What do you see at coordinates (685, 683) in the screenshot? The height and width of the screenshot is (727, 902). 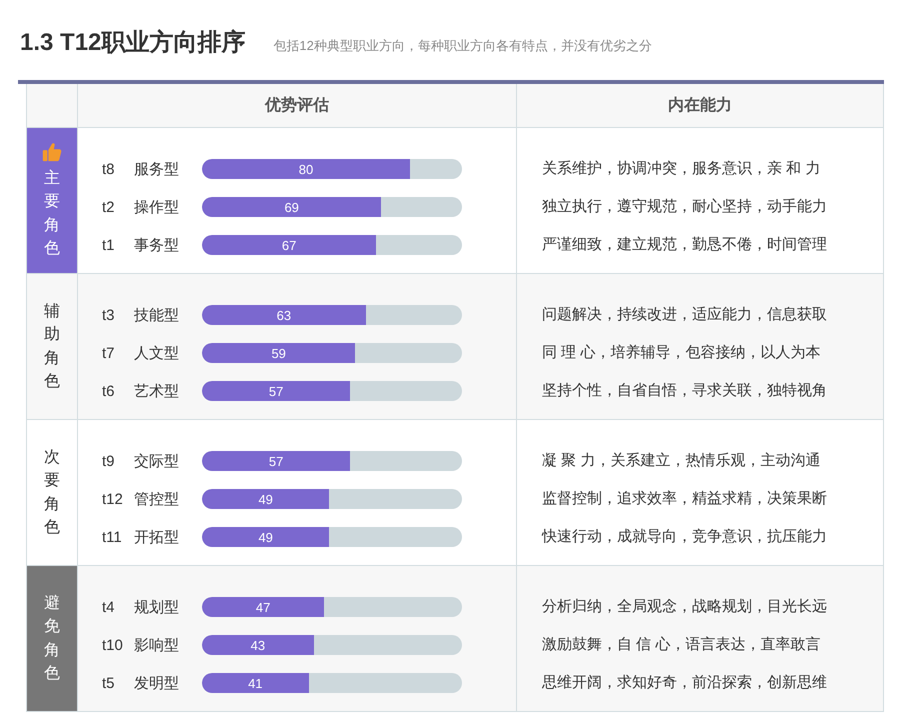 I see `ability-text: 思维开阔，求知好奇，前沿探索，创新思维` at bounding box center [685, 683].